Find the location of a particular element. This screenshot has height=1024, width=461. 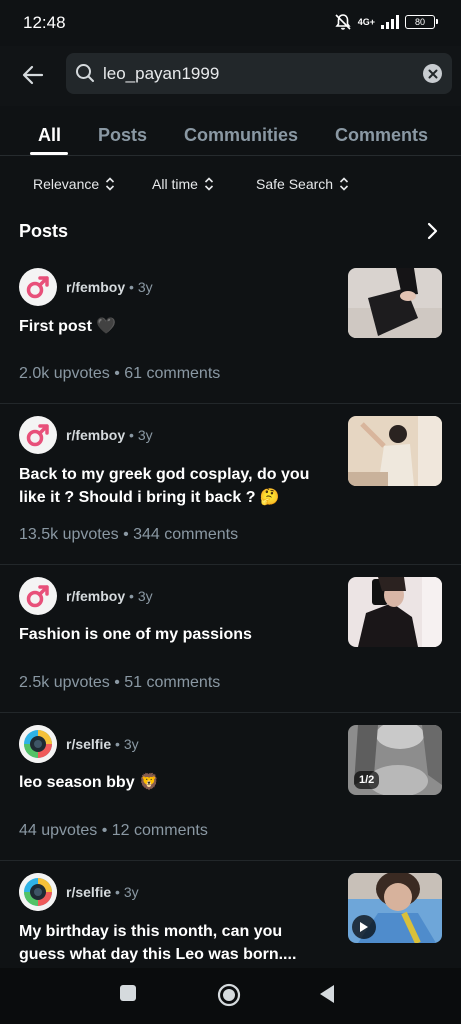

close-icon is located at coordinates (432, 73).